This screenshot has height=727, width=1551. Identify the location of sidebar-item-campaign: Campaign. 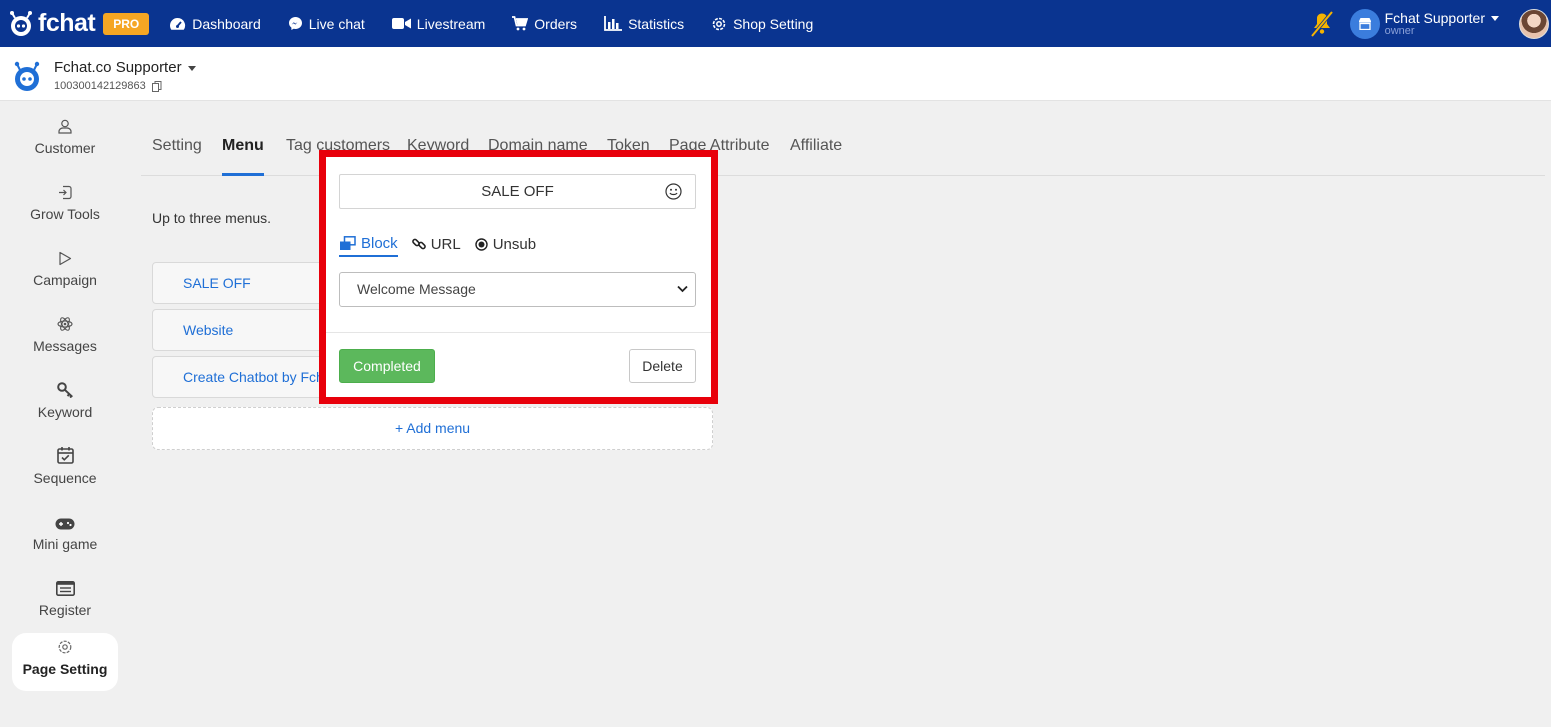
(65, 273).